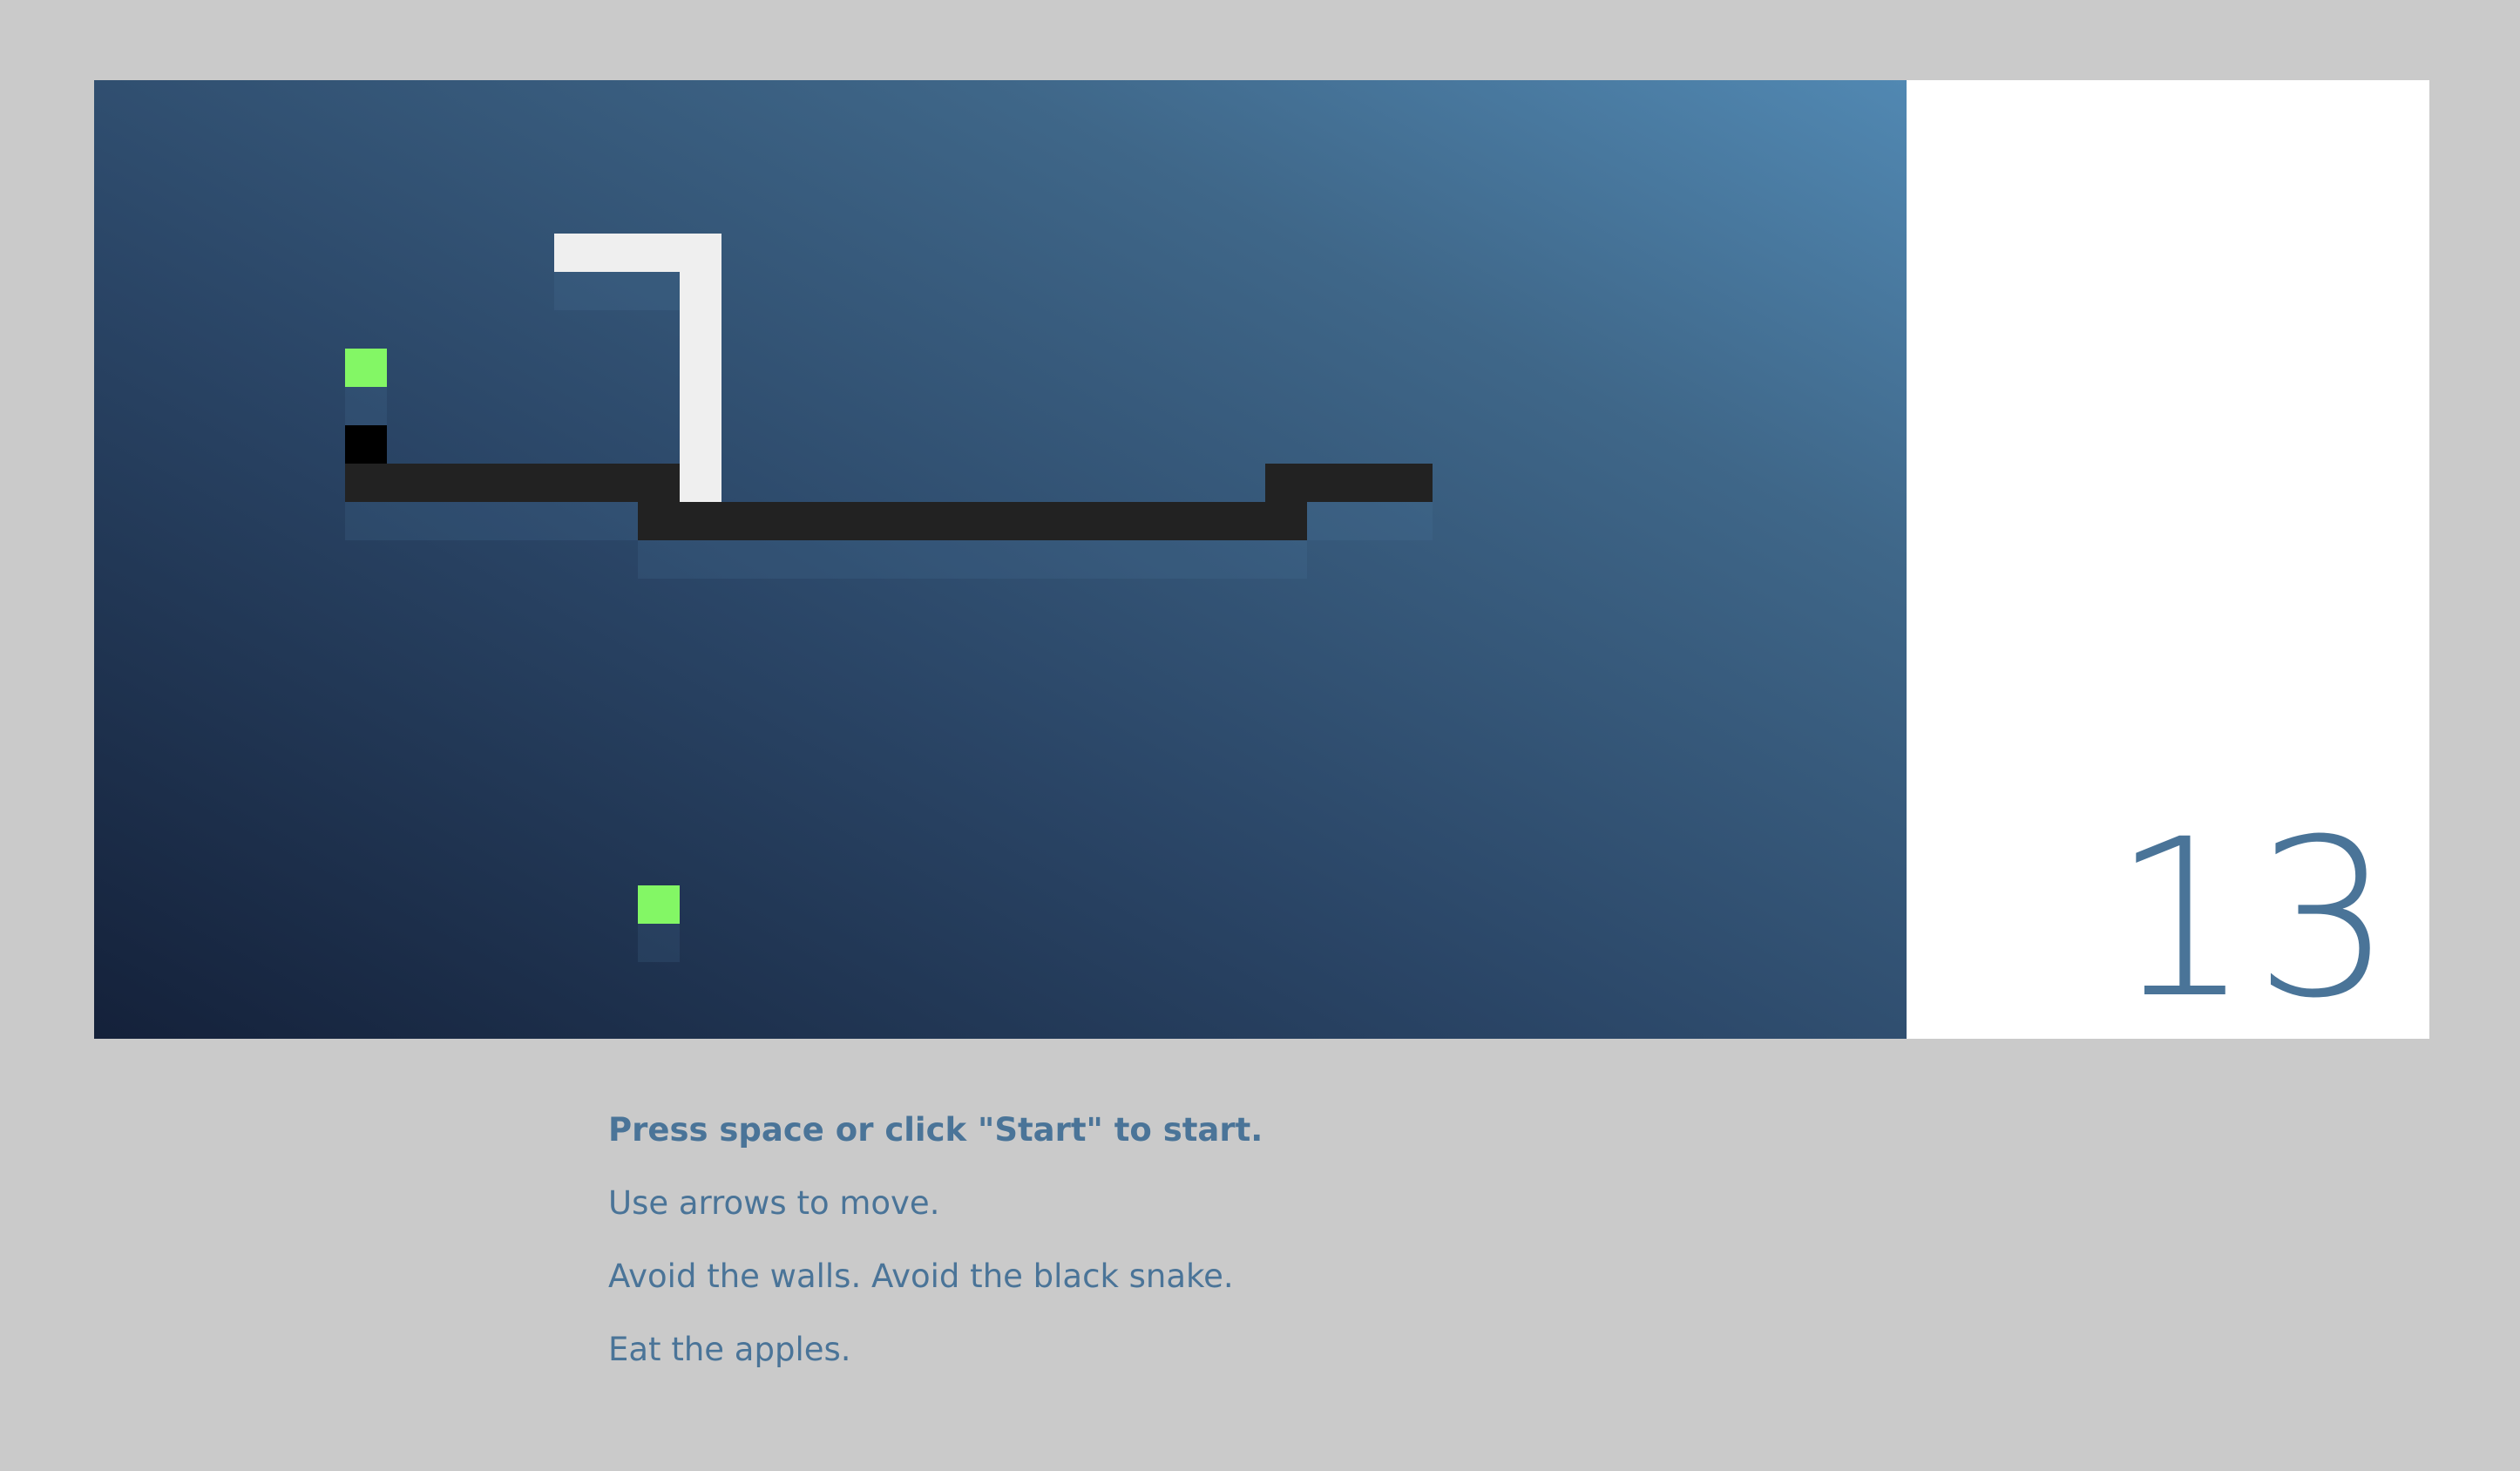 This screenshot has width=2520, height=1471. I want to click on instruction-start: Press space or click "Start" to start., so click(935, 1130).